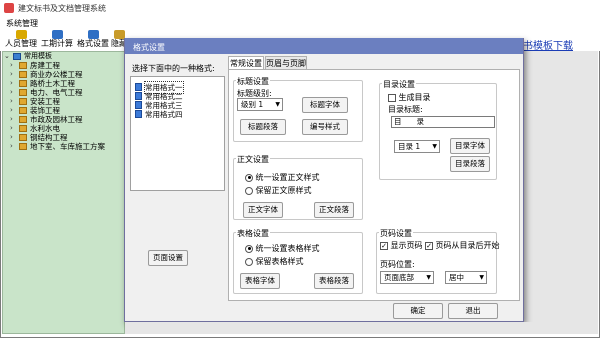 The height and width of the screenshot is (338, 600). I want to click on body-option-unified: 统一设置正文样式, so click(282, 177).